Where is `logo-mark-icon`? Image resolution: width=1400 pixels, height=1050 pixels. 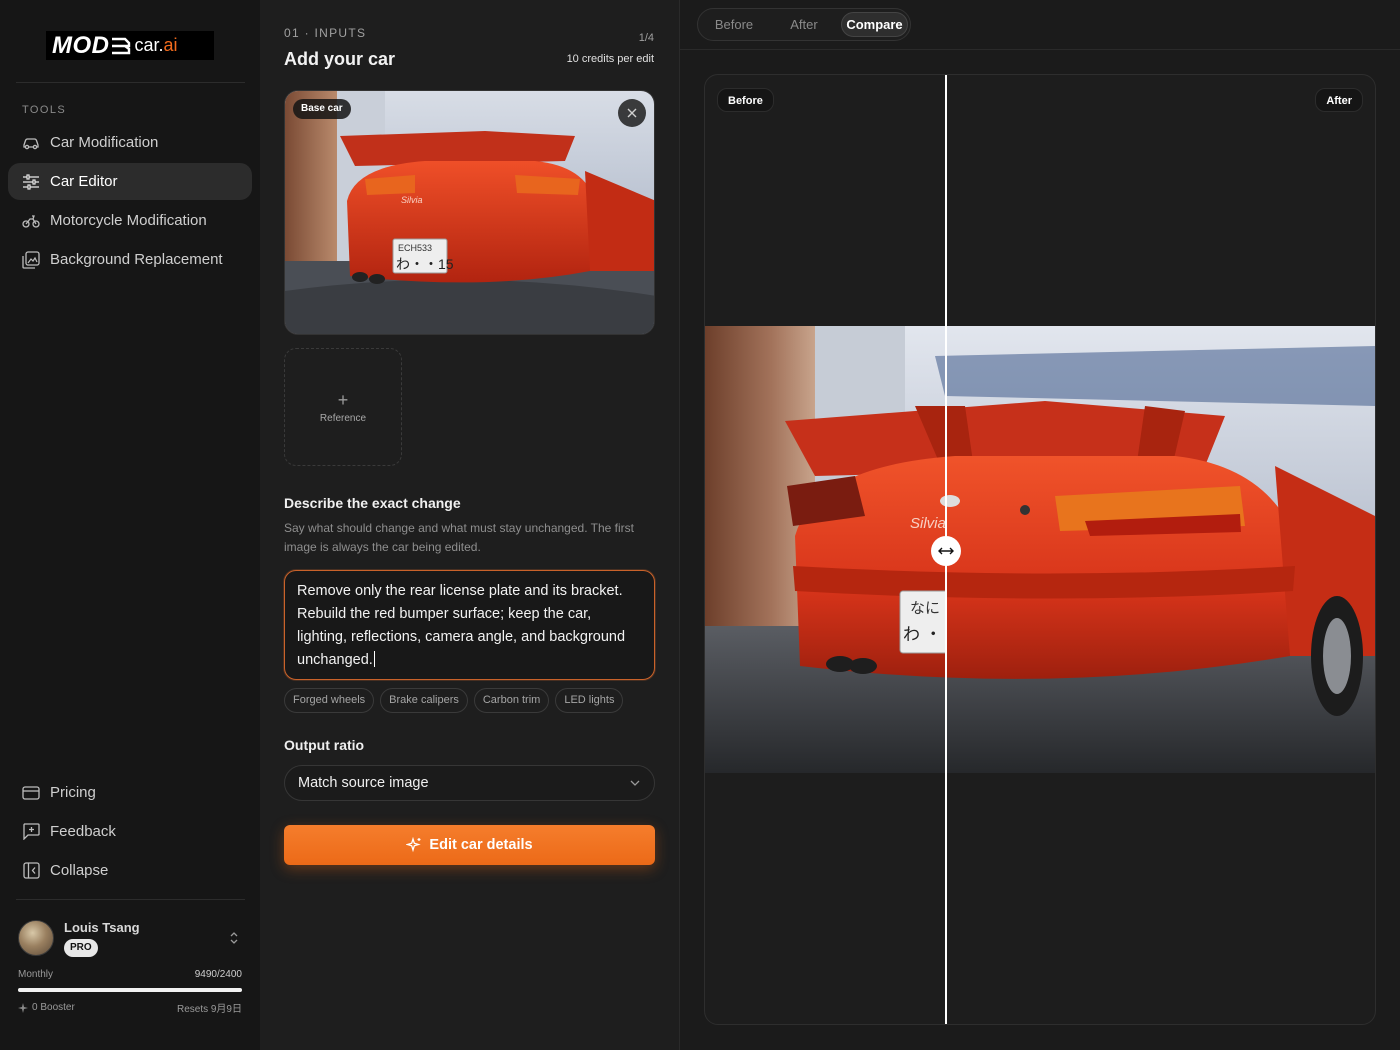 logo-mark-icon is located at coordinates (120, 45).